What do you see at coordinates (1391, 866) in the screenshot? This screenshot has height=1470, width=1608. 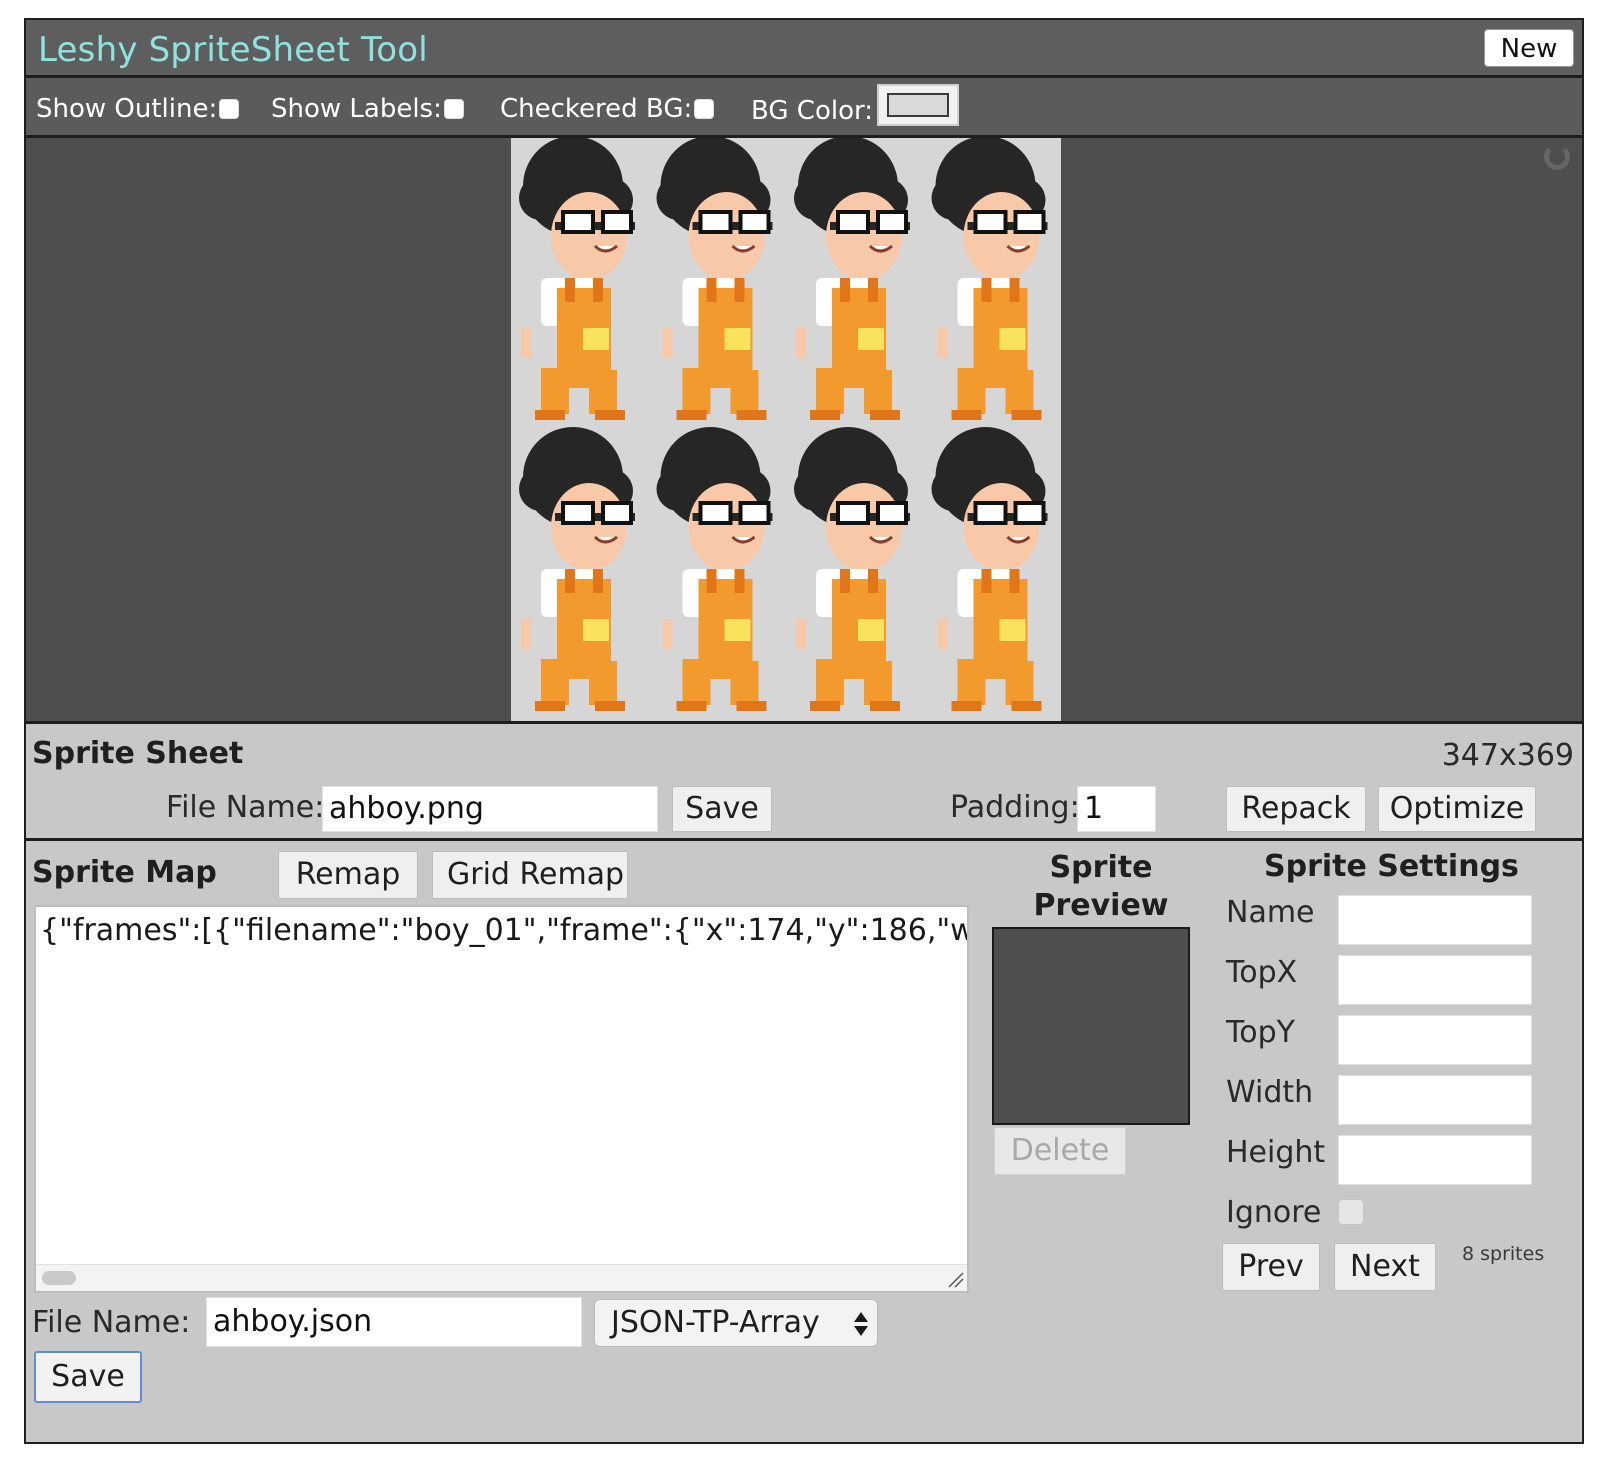 I see `sprite-settings-heading: Sprite Settings` at bounding box center [1391, 866].